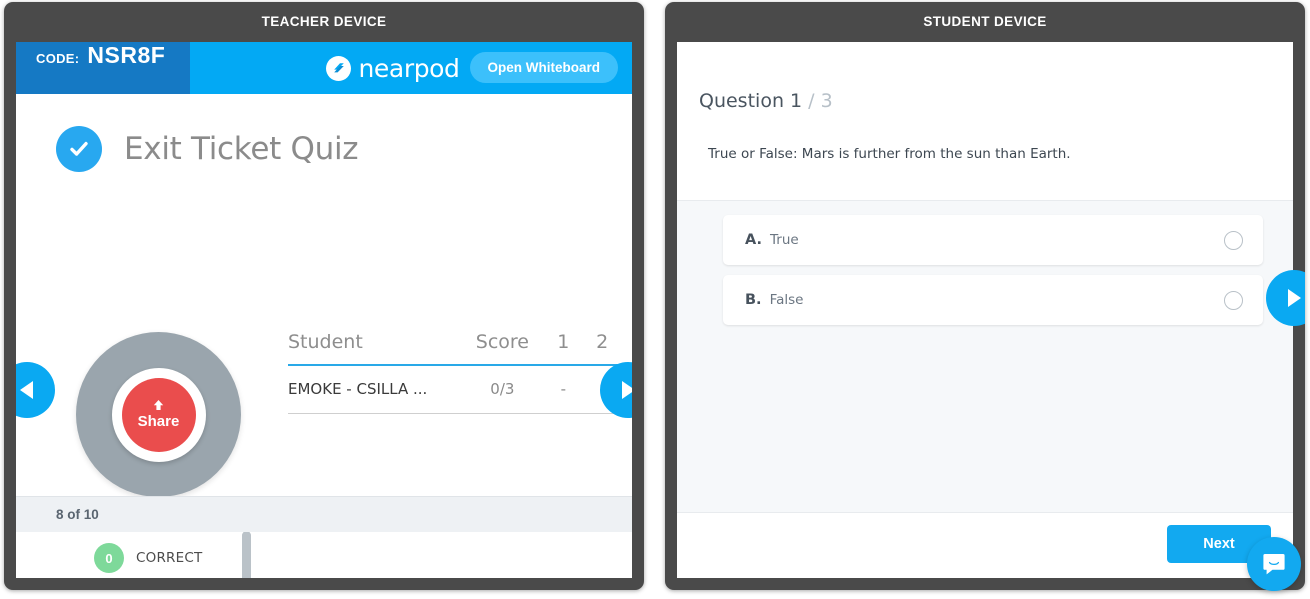 The height and width of the screenshot is (599, 1310). Describe the element at coordinates (741, 101) in the screenshot. I see `question-counter-label: Question` at that location.